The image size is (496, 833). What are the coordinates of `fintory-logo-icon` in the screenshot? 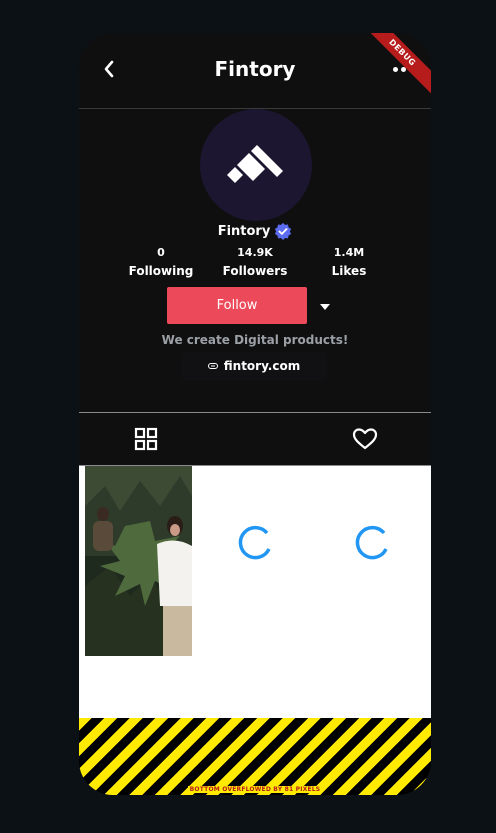 It's located at (255, 164).